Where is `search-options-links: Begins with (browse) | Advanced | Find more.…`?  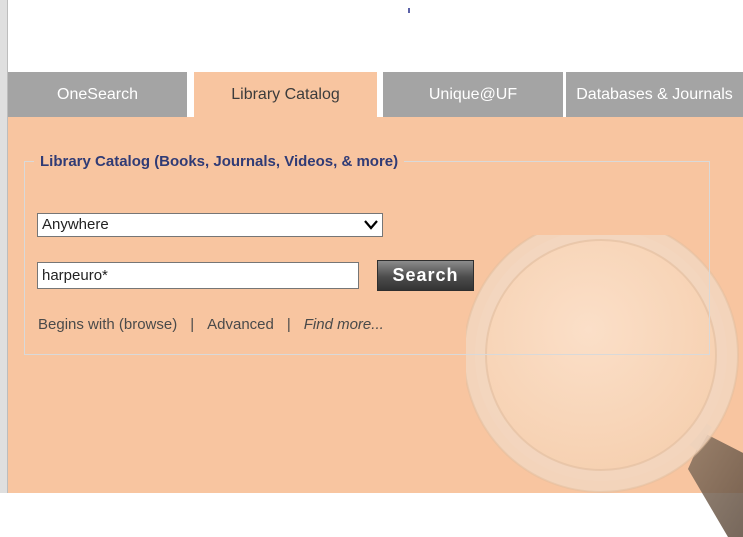 search-options-links: Begins with (browse) | Advanced | Find more.… is located at coordinates (211, 324).